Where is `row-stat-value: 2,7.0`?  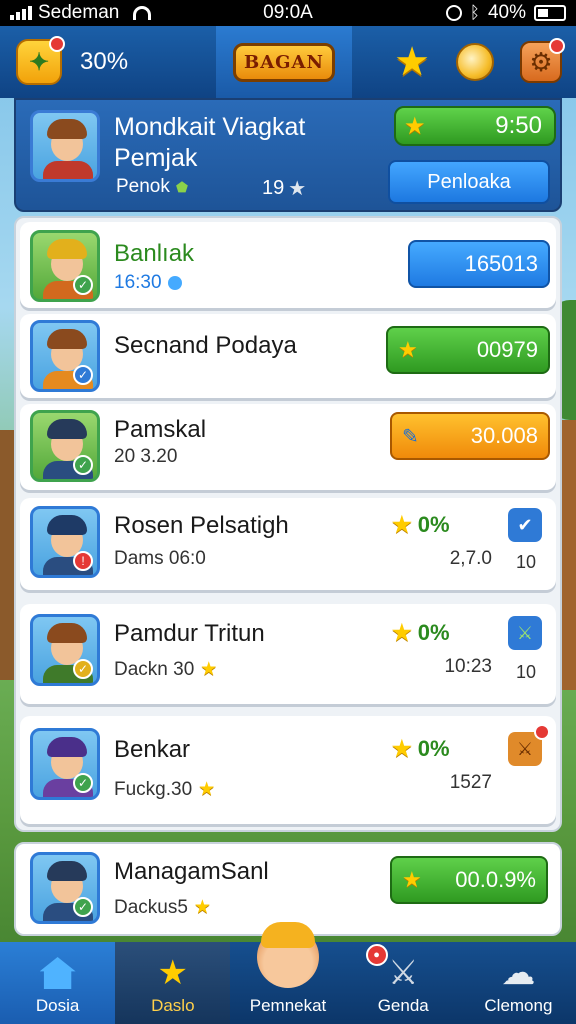 row-stat-value: 2,7.0 is located at coordinates (470, 558).